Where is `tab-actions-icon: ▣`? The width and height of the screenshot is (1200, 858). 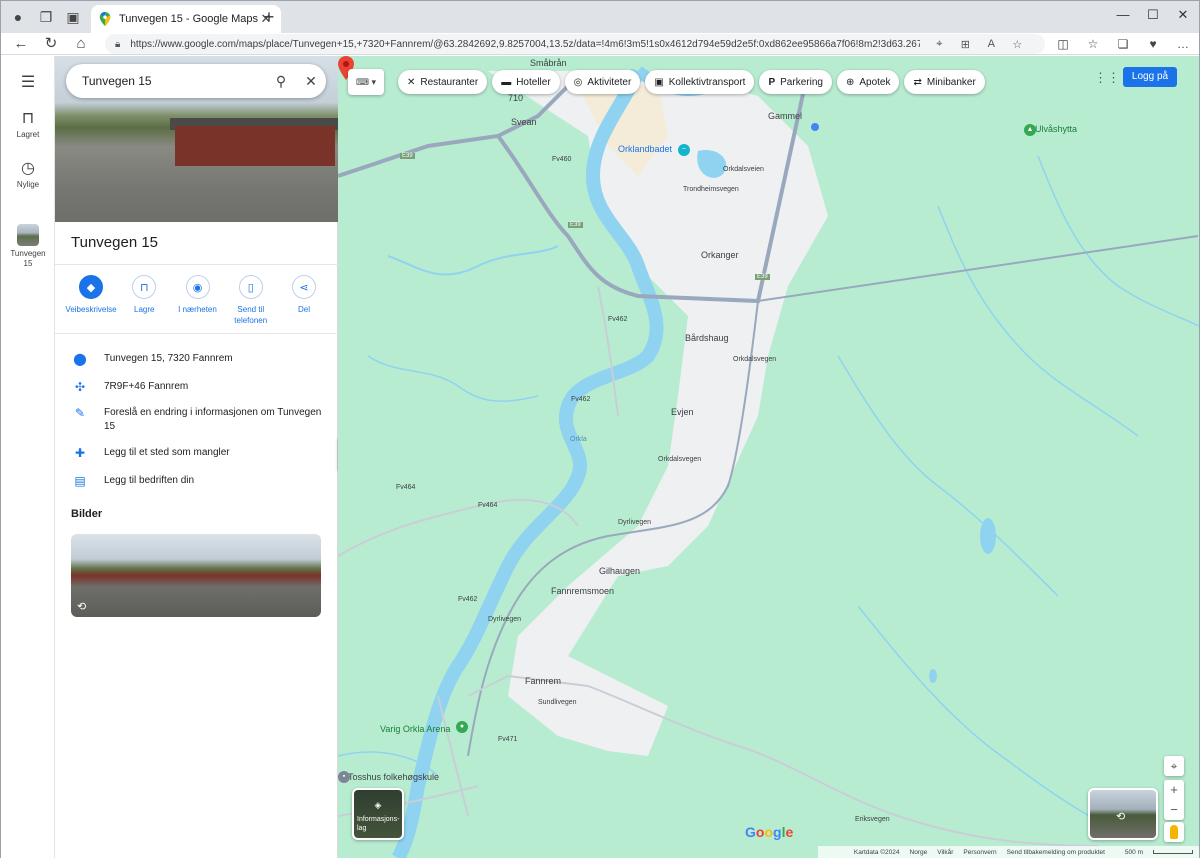 tab-actions-icon: ▣ is located at coordinates (73, 17).